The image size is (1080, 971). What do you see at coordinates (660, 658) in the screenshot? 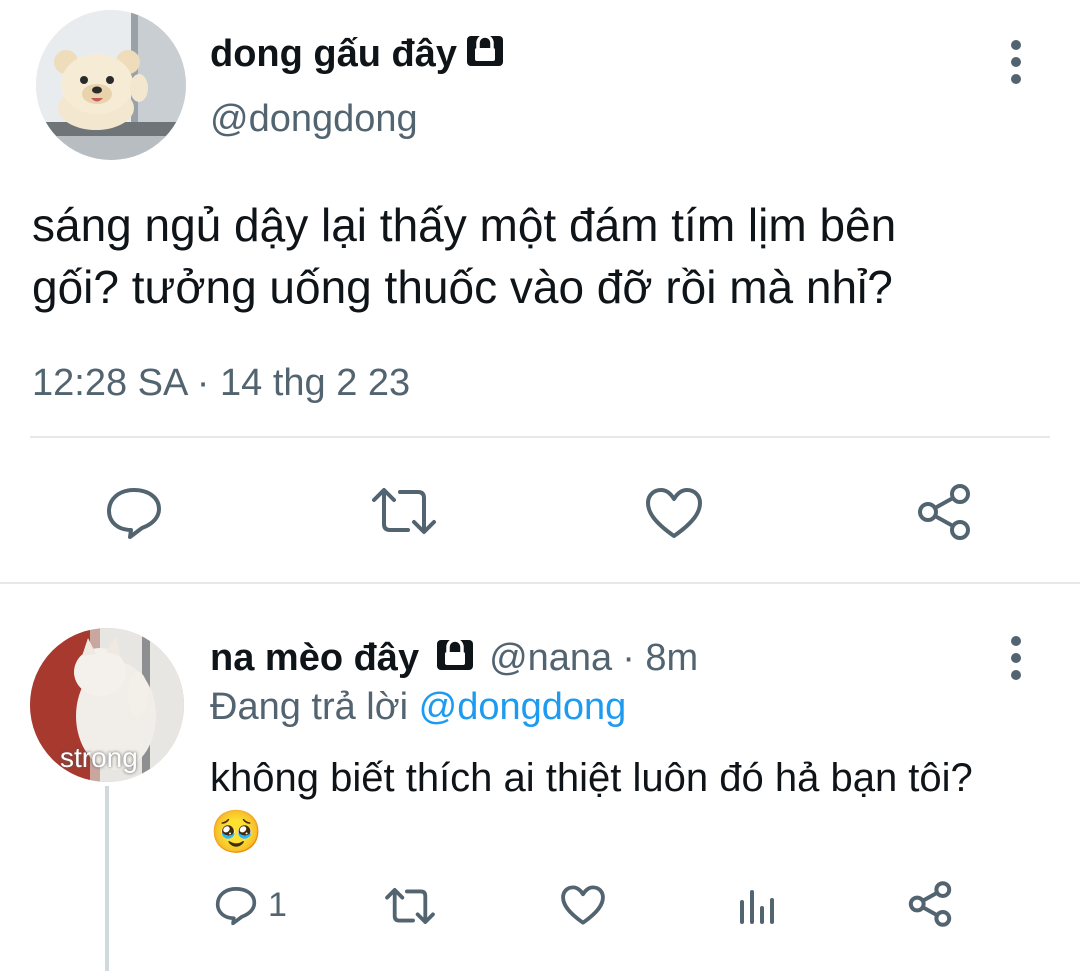
I see `reply-time: · 8m` at bounding box center [660, 658].